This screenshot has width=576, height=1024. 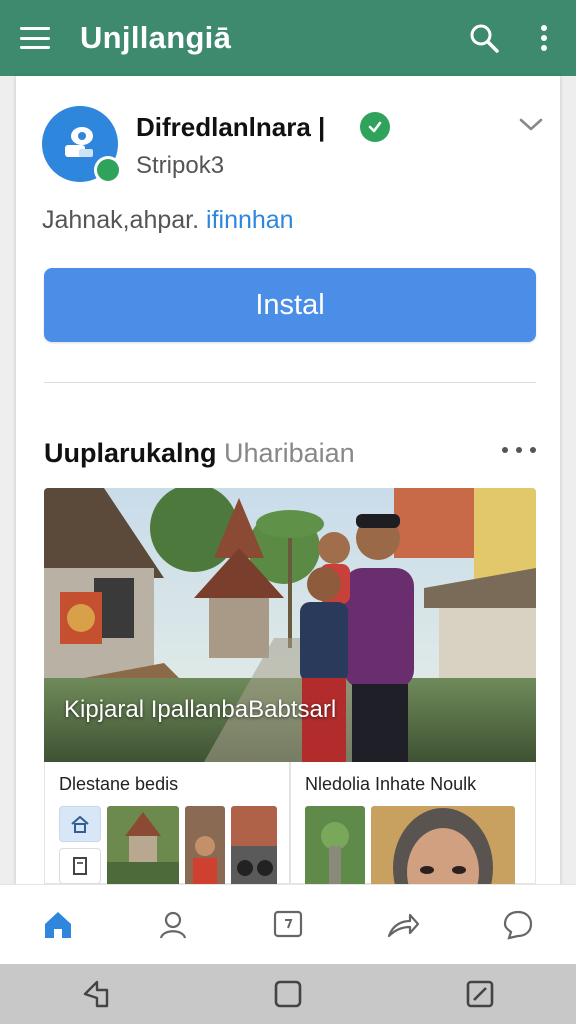 I want to click on system-navigation-bar, so click(x=288, y=994).